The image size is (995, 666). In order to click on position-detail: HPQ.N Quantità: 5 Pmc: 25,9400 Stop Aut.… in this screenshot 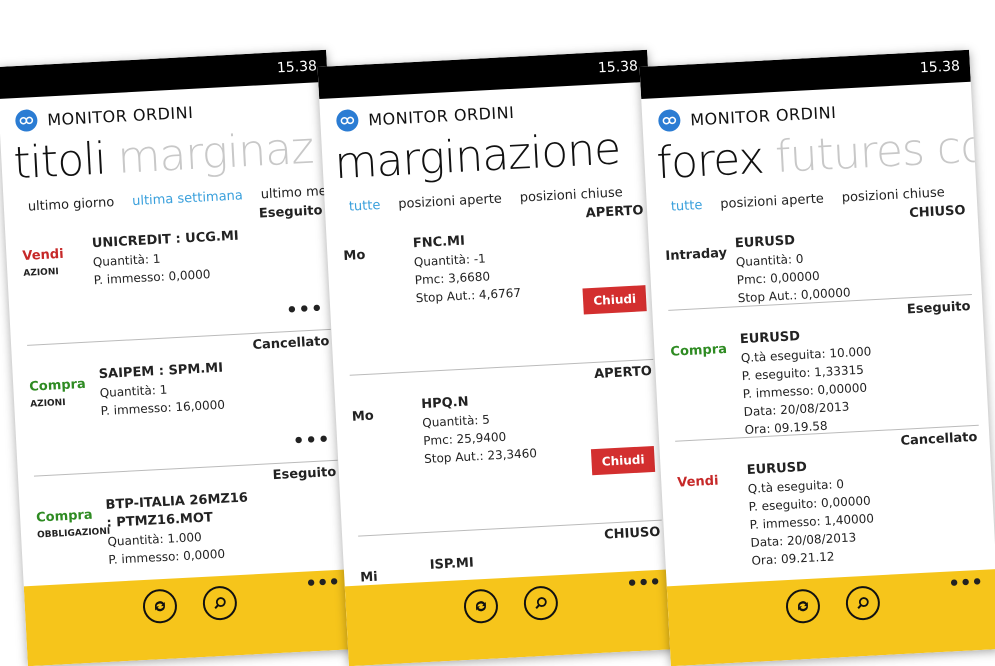, I will do `click(479, 429)`.